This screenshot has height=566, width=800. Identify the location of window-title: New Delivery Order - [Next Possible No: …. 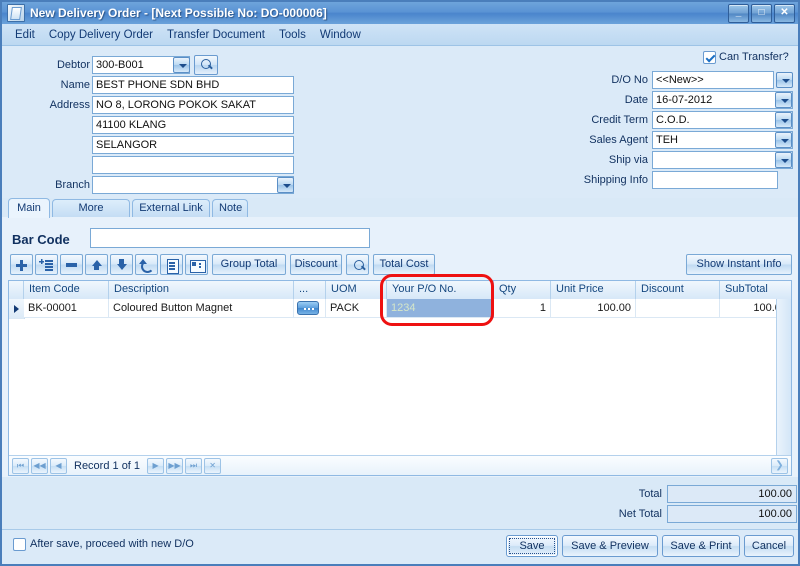
(178, 13).